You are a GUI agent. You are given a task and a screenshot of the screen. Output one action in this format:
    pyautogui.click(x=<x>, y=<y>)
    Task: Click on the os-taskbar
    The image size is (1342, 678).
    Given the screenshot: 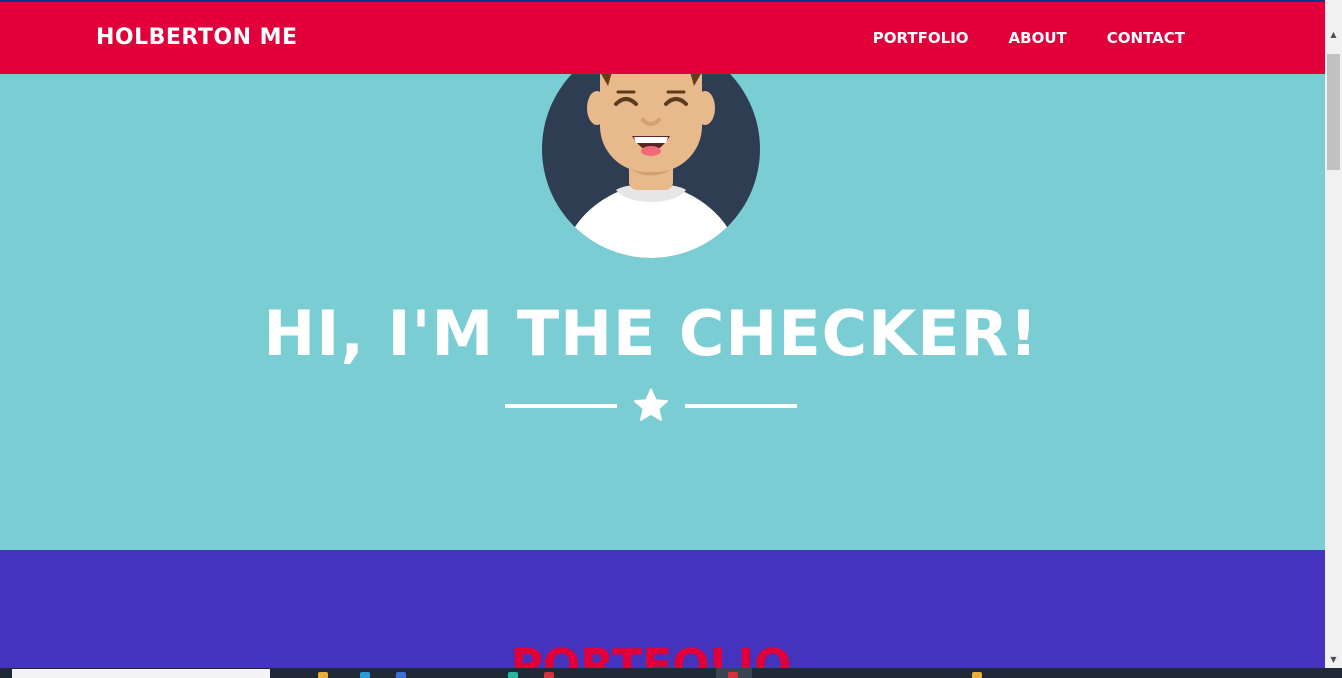 What is the action you would take?
    pyautogui.click(x=671, y=673)
    